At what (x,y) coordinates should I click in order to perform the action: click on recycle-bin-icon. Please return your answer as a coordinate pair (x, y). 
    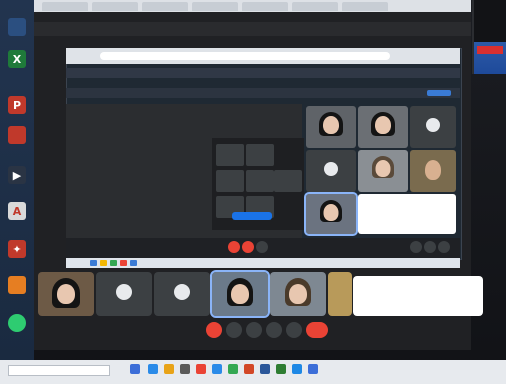
    Looking at the image, I should click on (17, 27).